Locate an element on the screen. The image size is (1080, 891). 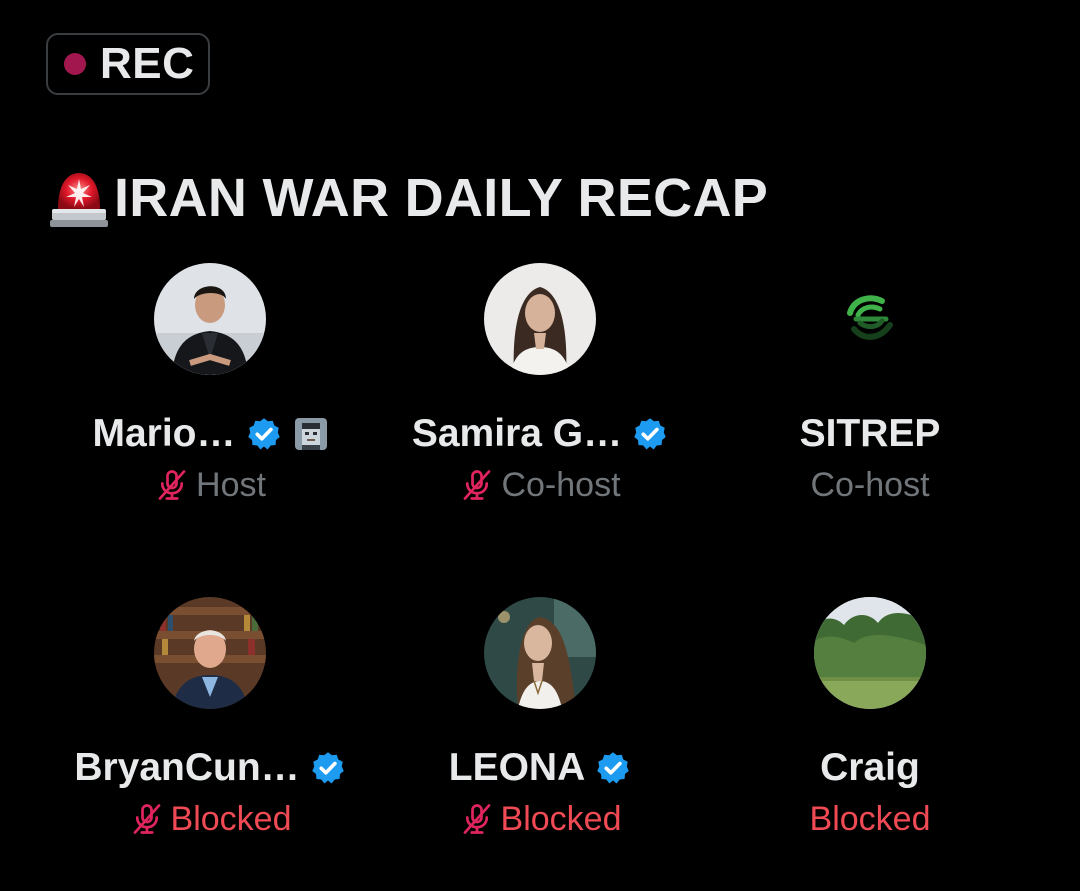
speaker-card-samira: Samira G… Co-host is located at coordinates (540, 385).